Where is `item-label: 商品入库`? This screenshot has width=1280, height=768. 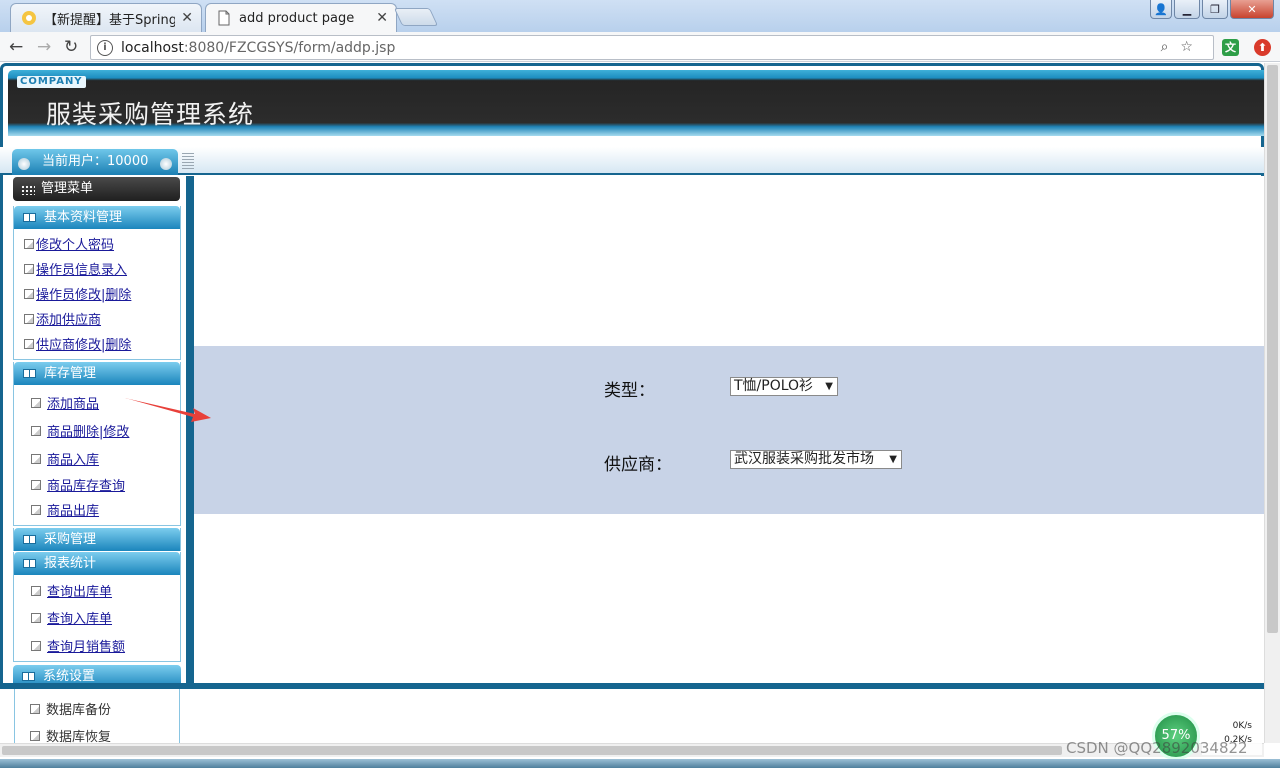 item-label: 商品入库 is located at coordinates (73, 460).